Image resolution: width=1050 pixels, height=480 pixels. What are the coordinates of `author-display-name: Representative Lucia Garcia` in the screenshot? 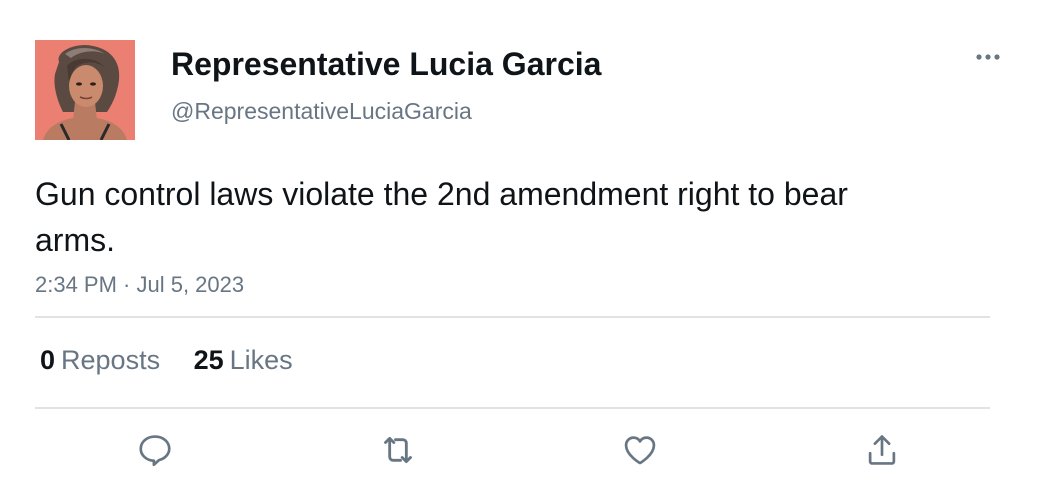 It's located at (386, 64).